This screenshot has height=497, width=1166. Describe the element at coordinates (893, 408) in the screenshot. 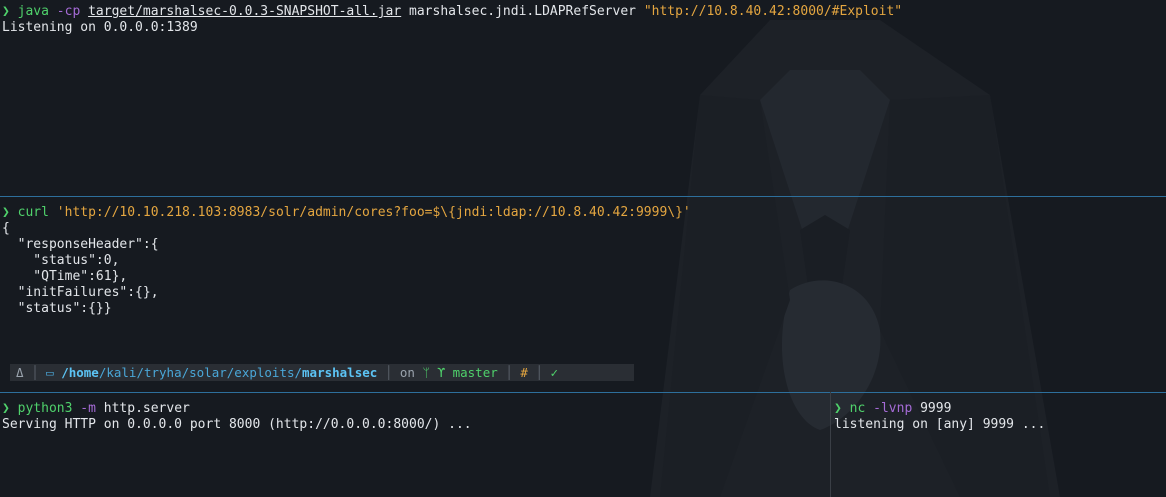

I see `command-line: ❯ nc -lvnp 9999` at that location.